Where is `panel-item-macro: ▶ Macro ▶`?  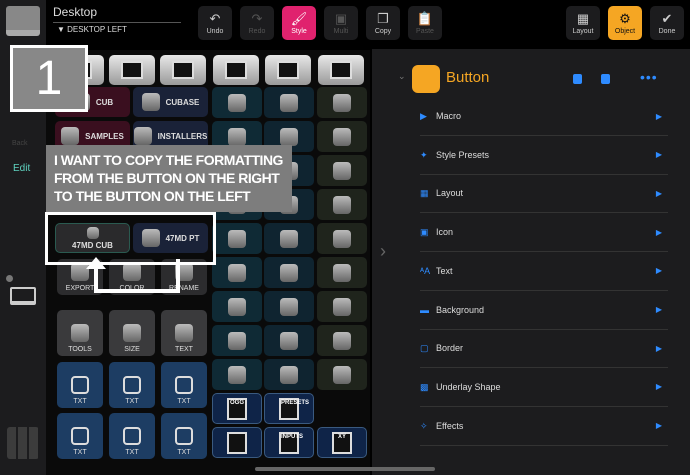
panel-item-macro: ▶ Macro ▶ is located at coordinates (544, 116).